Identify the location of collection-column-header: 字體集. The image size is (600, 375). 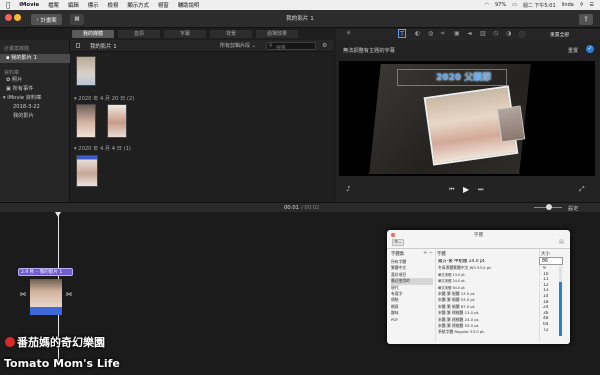
(398, 254).